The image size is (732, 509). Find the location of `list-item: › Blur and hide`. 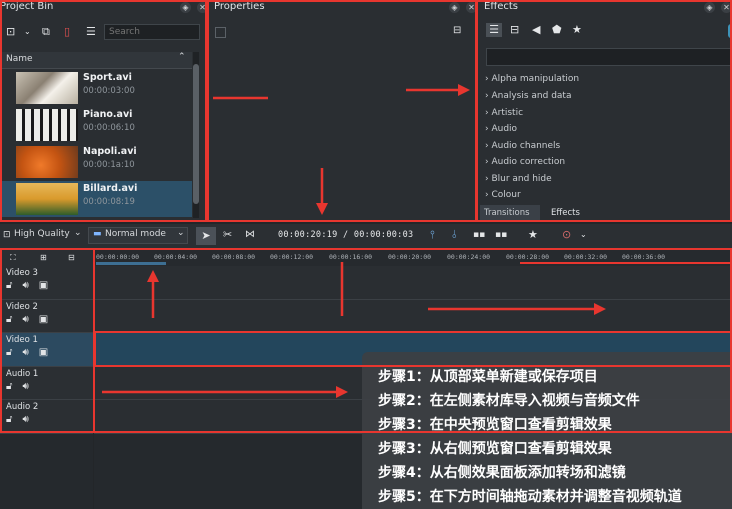

list-item: › Blur and hide is located at coordinates (518, 179).